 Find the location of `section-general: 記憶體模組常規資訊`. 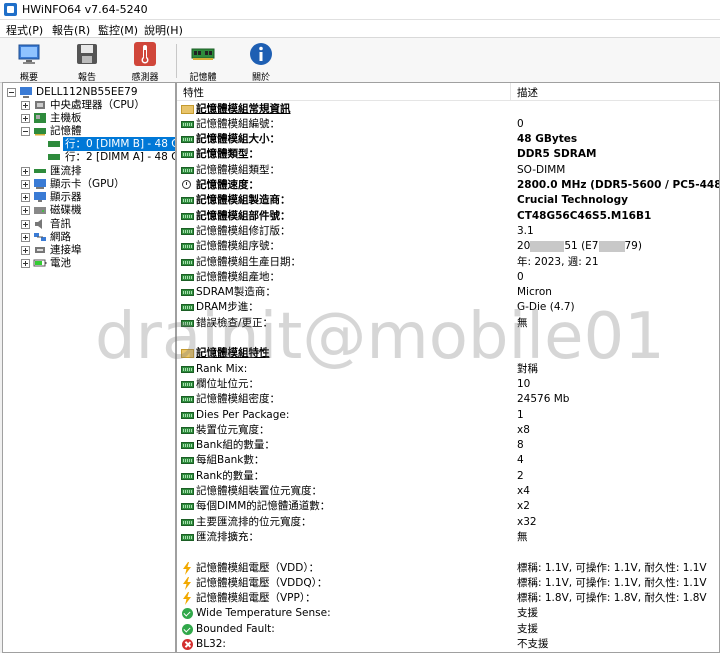

section-general: 記憶體模組常規資訊 is located at coordinates (448, 109).